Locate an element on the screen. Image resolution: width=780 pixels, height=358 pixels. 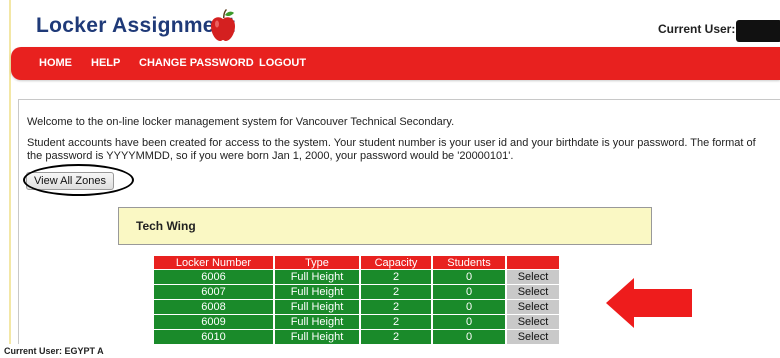
app-title: Locker Assignment is located at coordinates (136, 25).